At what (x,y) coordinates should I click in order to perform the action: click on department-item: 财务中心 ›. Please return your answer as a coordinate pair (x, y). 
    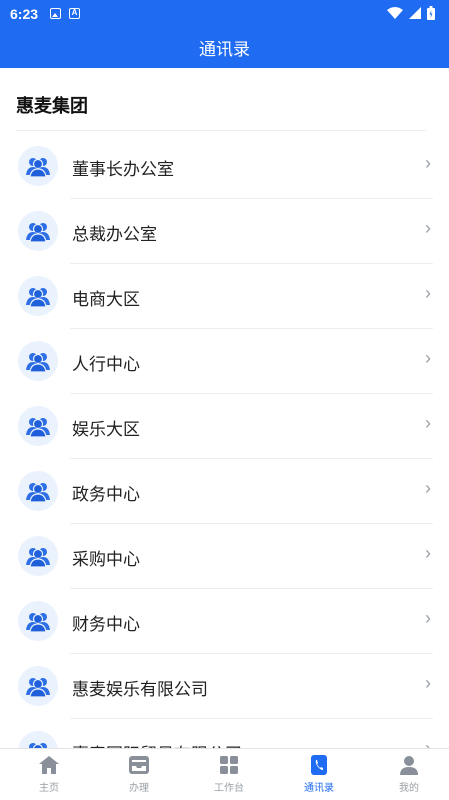
    Looking at the image, I should click on (224, 621).